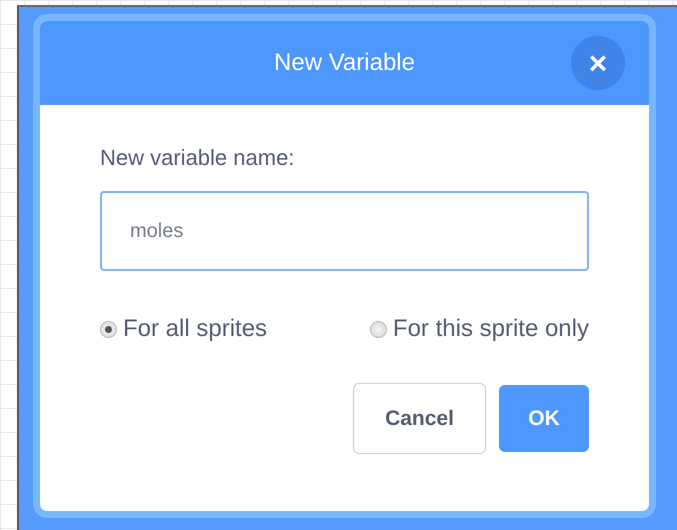 This screenshot has height=530, width=677. What do you see at coordinates (344, 231) in the screenshot?
I see `variable-name-field: moles` at bounding box center [344, 231].